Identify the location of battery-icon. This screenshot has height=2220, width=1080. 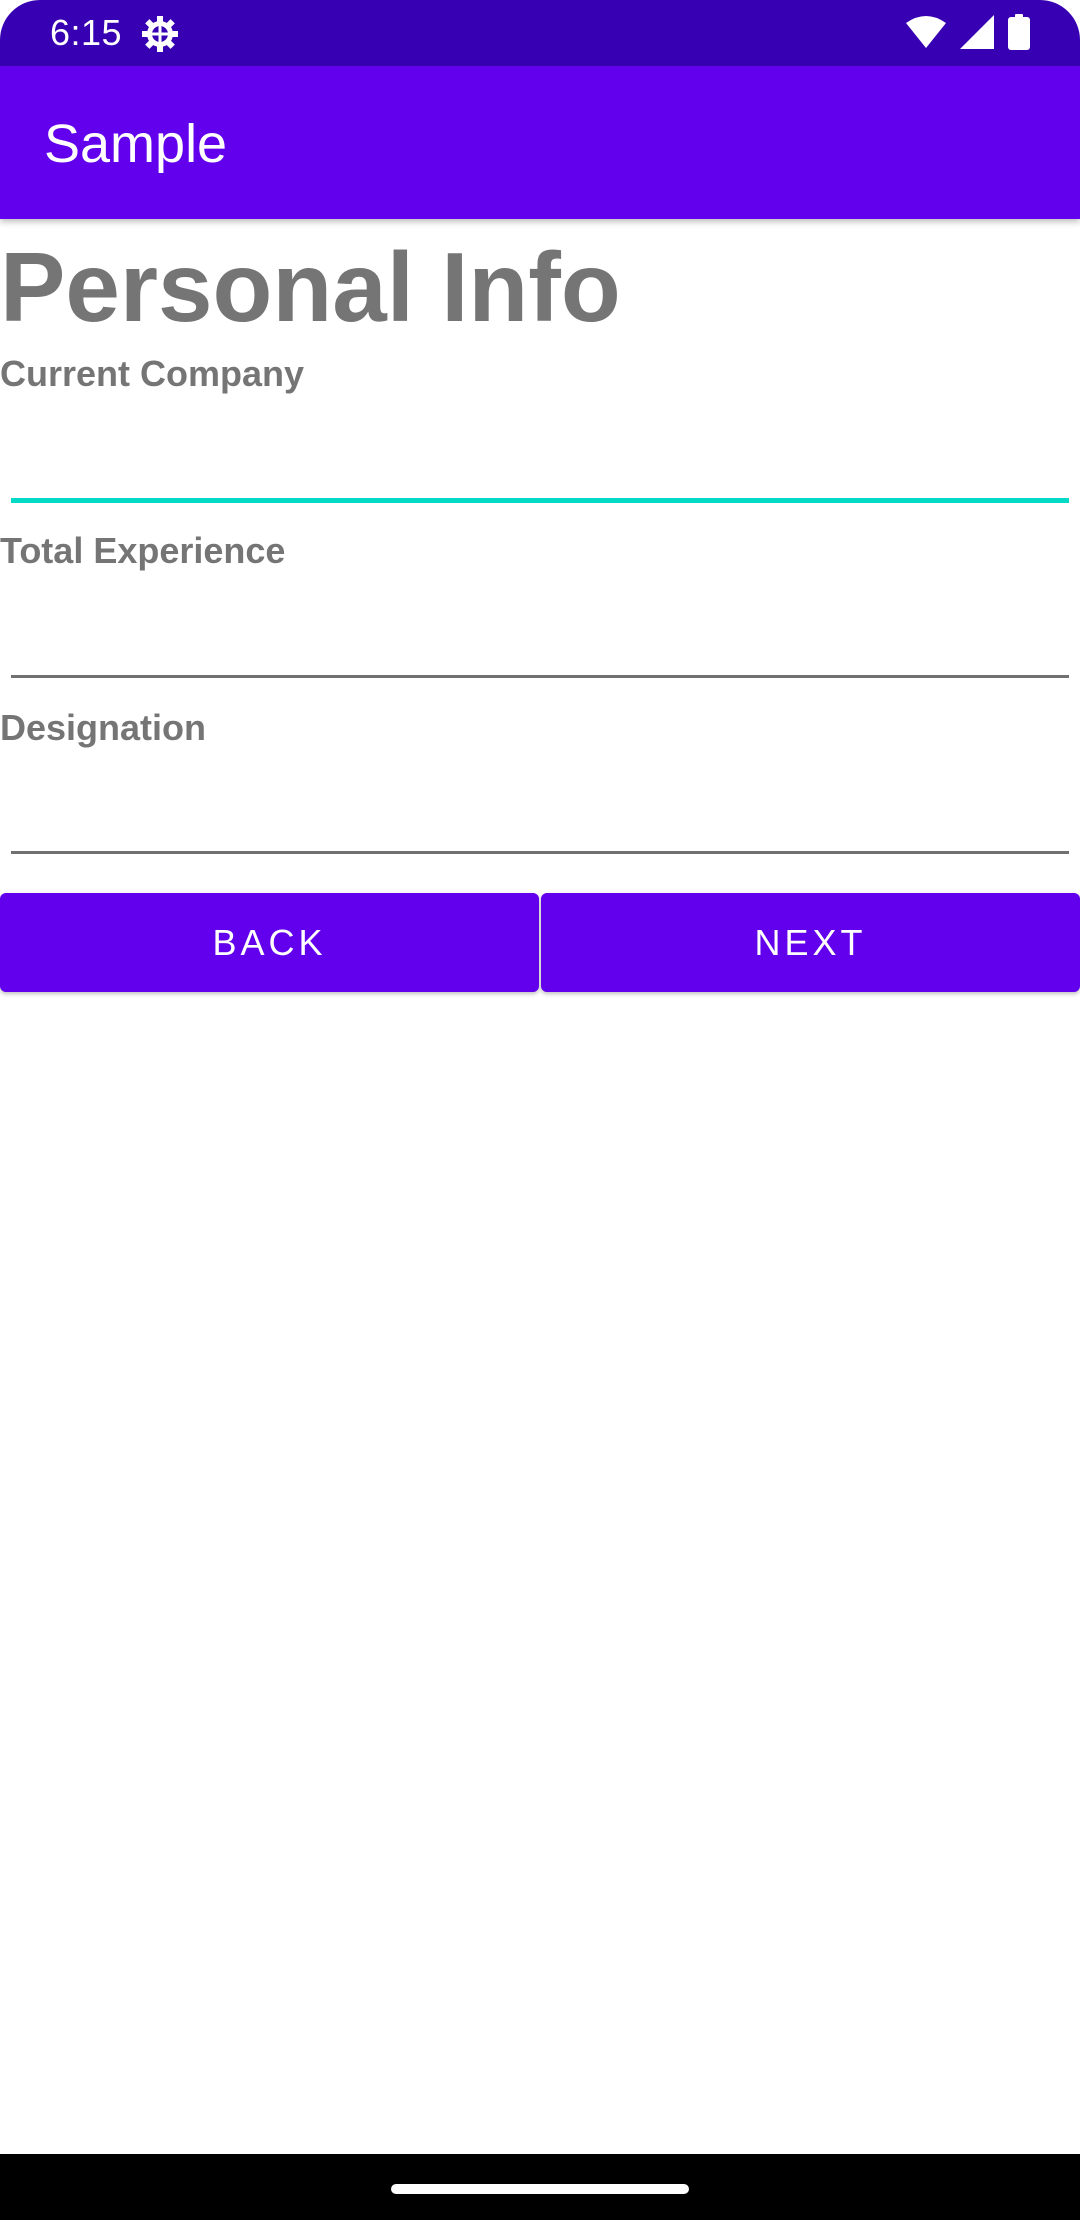
(1019, 34).